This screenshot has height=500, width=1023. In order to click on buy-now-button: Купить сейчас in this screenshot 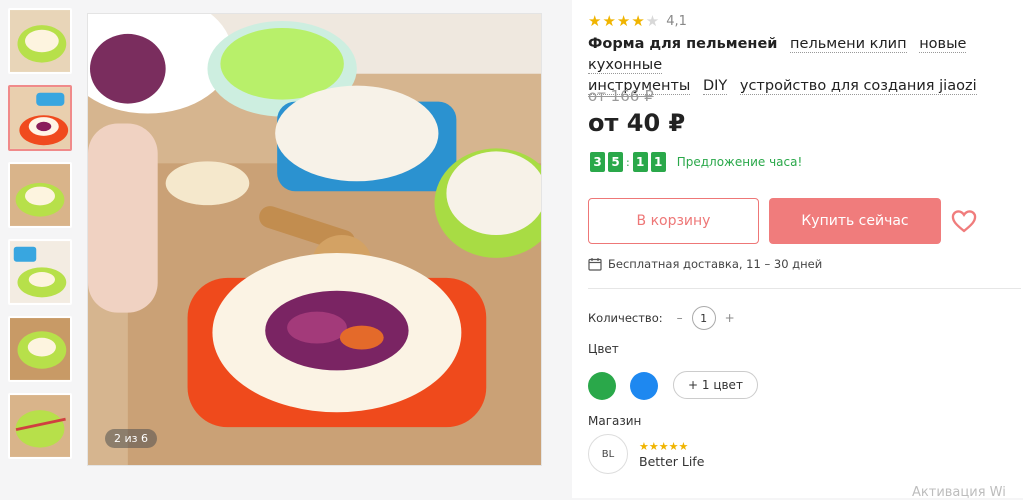, I will do `click(855, 221)`.